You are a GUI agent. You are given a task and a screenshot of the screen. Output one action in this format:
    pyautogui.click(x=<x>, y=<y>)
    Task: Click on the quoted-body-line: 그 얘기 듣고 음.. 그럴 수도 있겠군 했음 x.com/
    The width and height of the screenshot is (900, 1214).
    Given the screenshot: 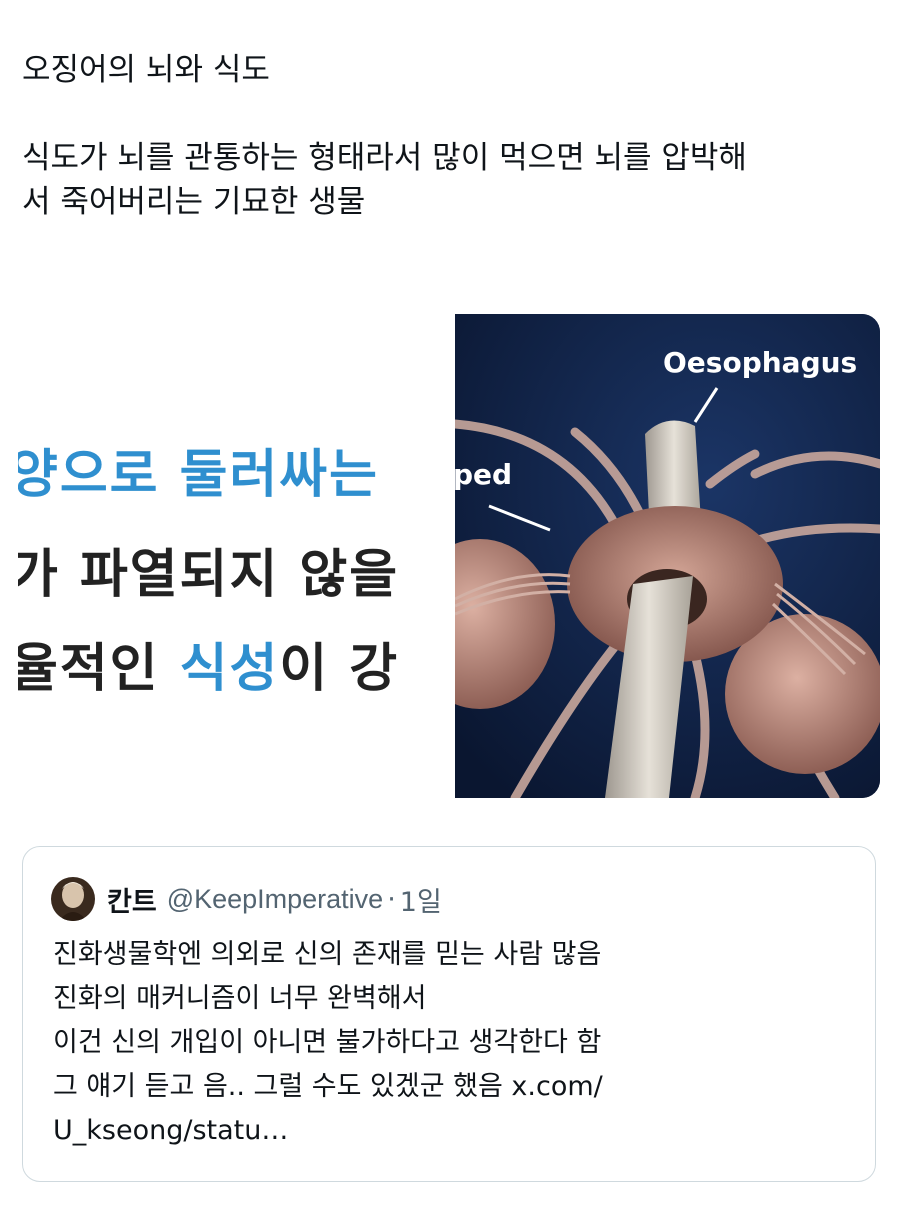 What is the action you would take?
    pyautogui.click(x=328, y=1086)
    